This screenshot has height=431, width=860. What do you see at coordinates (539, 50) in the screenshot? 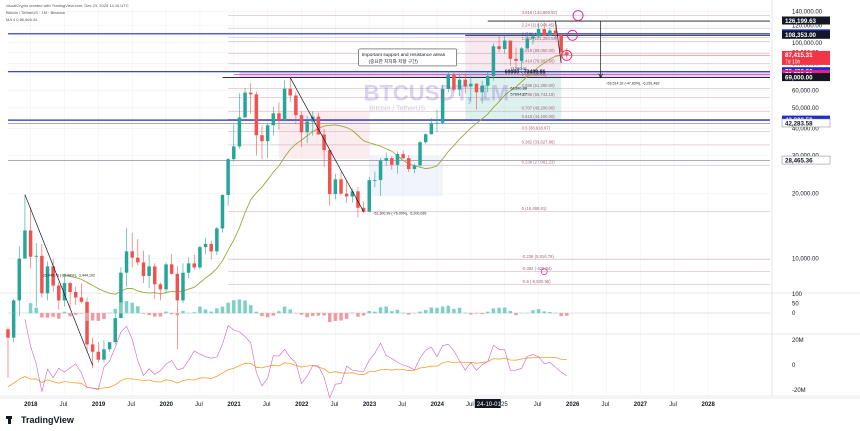
I see `fib-level-label: 1.618 (89,050.00)` at bounding box center [539, 50].